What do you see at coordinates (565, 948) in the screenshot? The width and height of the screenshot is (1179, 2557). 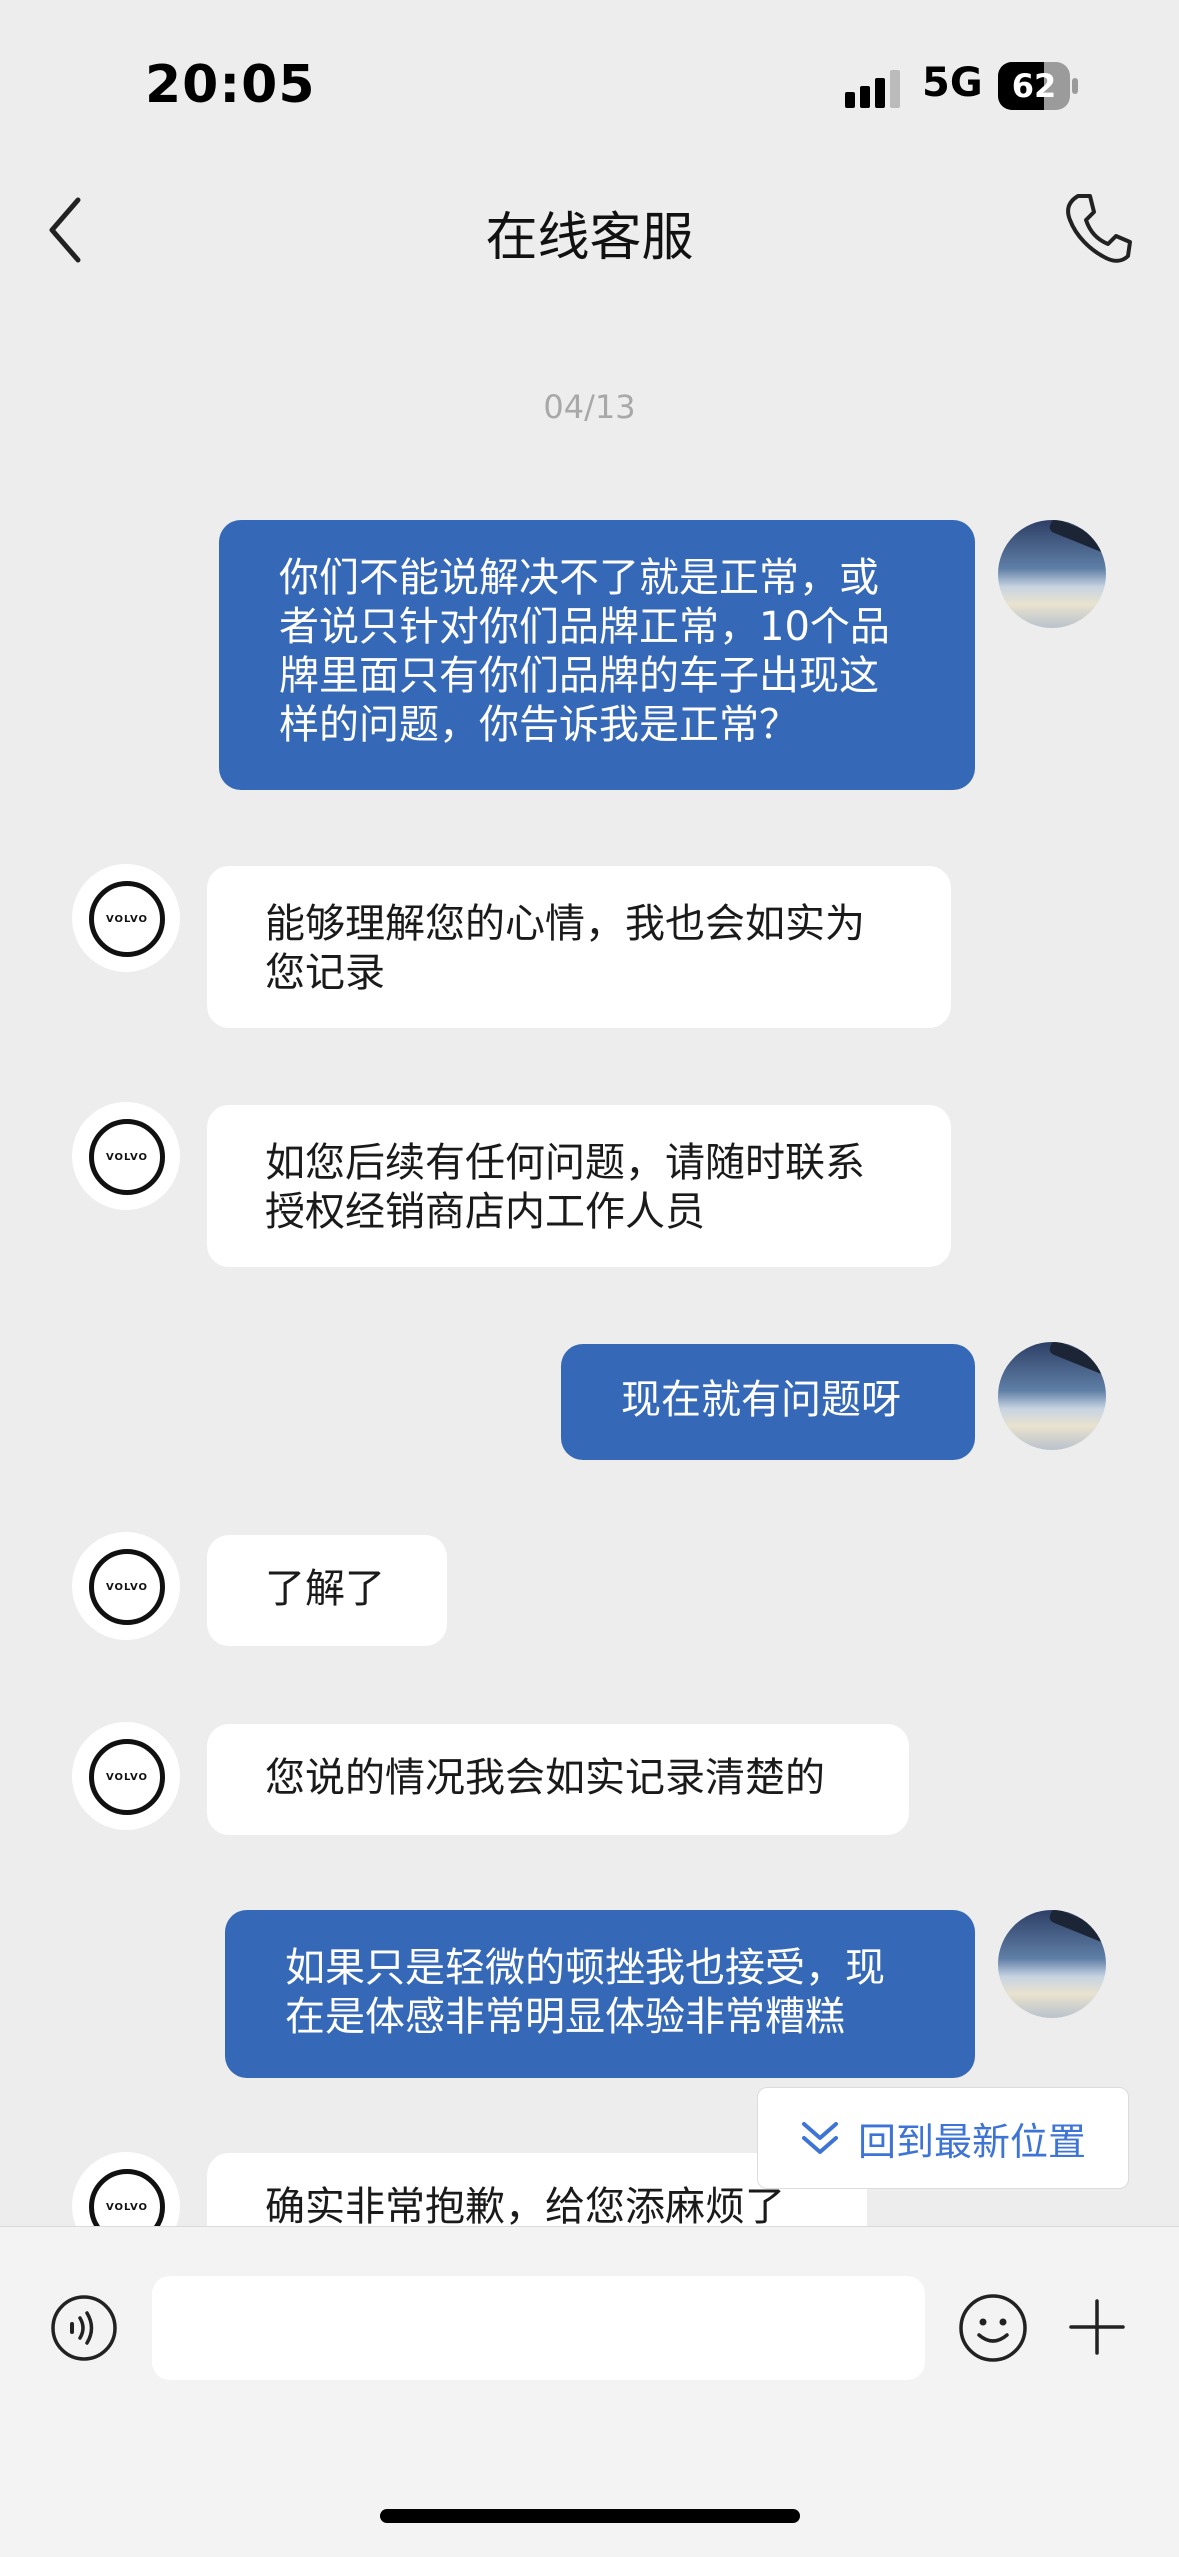 I see `message-text: 能够理解您的心情，我也会如实为您记录` at bounding box center [565, 948].